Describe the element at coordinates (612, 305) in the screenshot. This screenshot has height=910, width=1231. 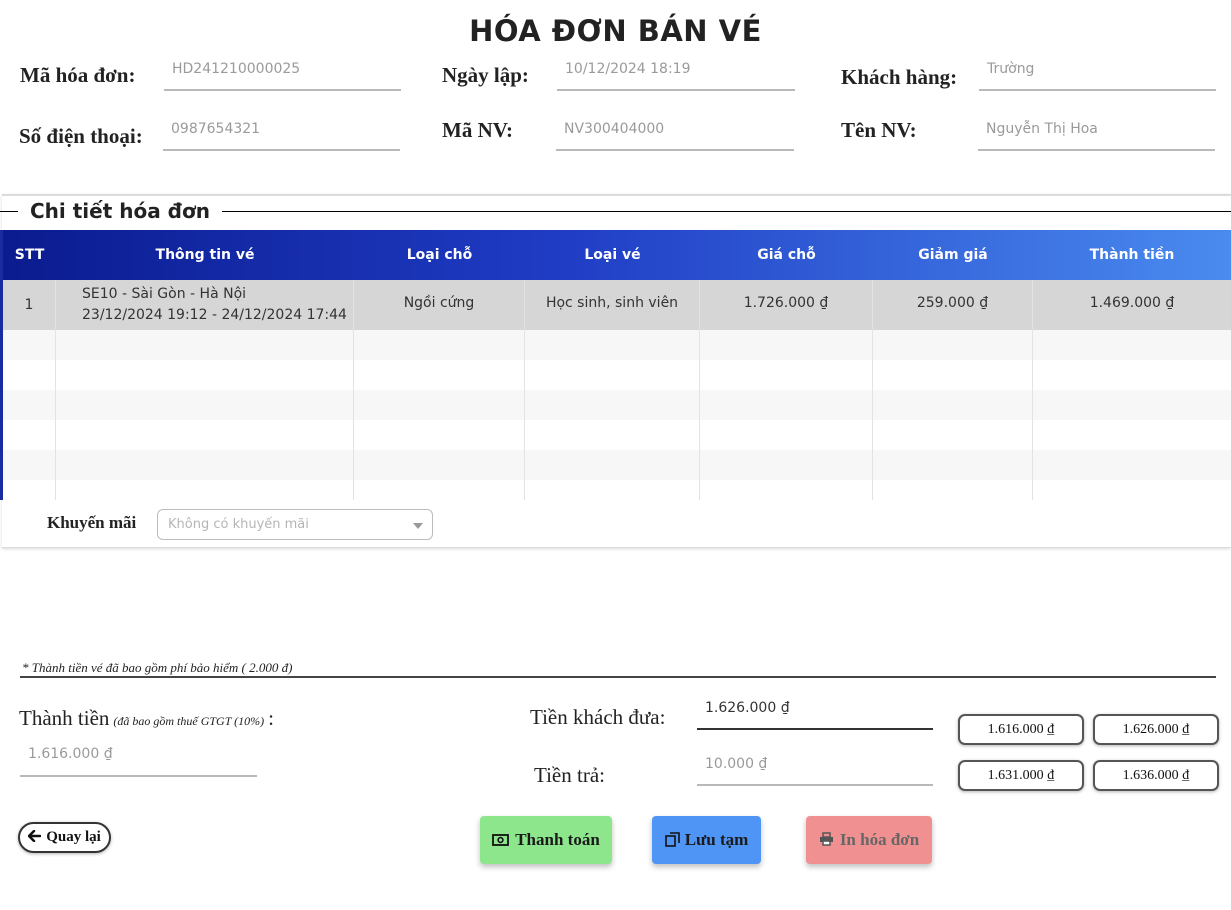
I see `cell-ticket-type: Học sinh, sinh viên` at that location.